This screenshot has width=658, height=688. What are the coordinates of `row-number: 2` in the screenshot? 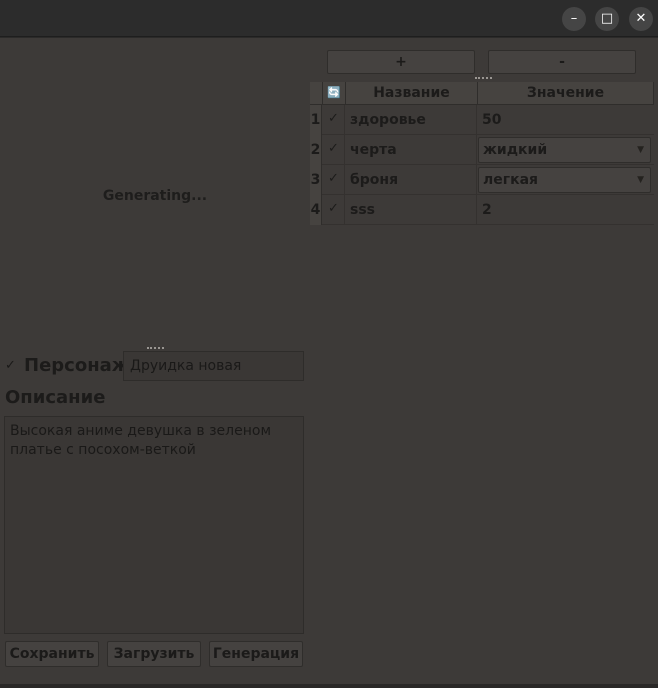 It's located at (316, 150).